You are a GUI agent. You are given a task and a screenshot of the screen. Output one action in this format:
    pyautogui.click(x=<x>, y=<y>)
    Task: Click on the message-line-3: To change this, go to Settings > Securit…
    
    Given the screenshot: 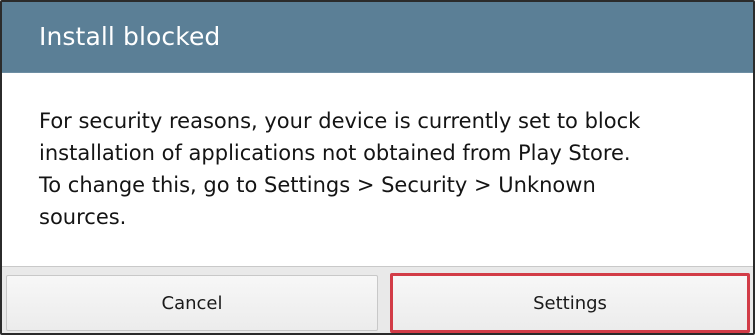 What is the action you would take?
    pyautogui.click(x=317, y=185)
    